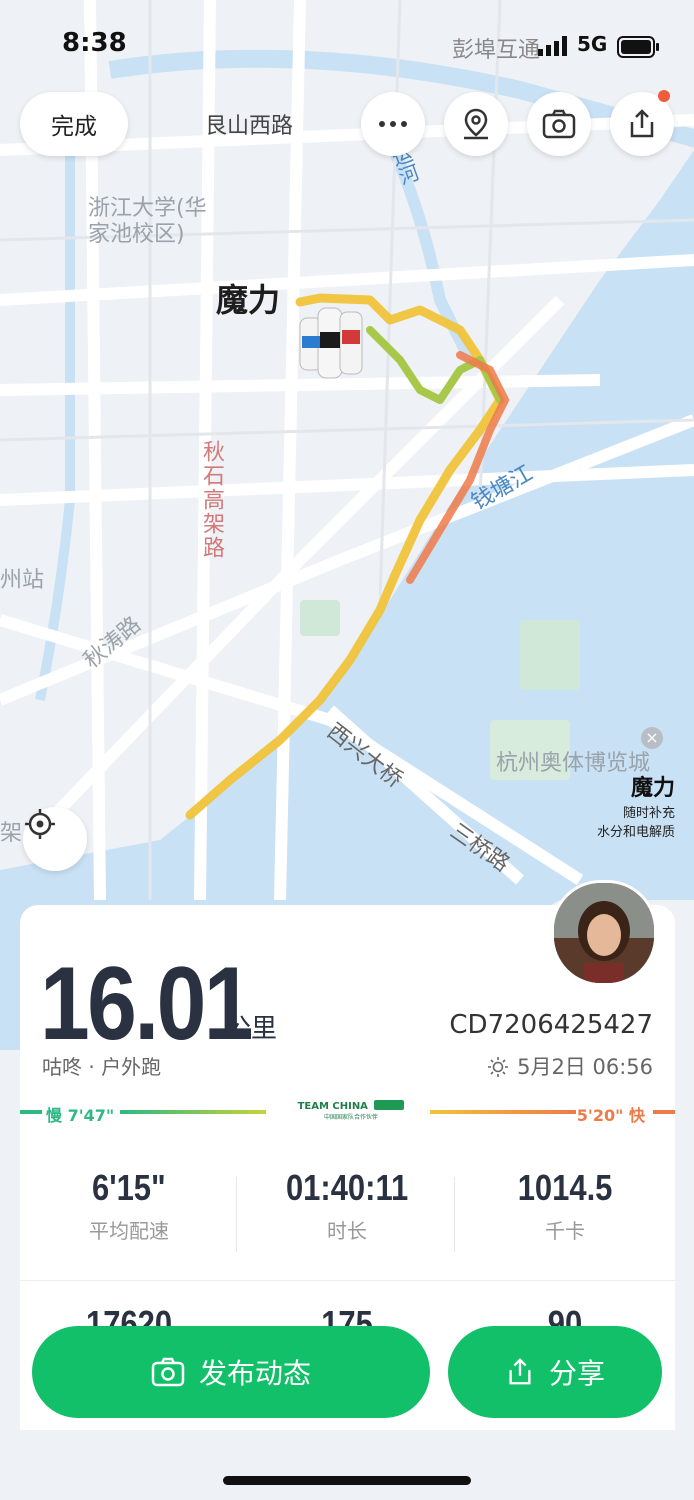  What do you see at coordinates (332, 1106) in the screenshot?
I see `team-logo-text: TEAM CHINA` at bounding box center [332, 1106].